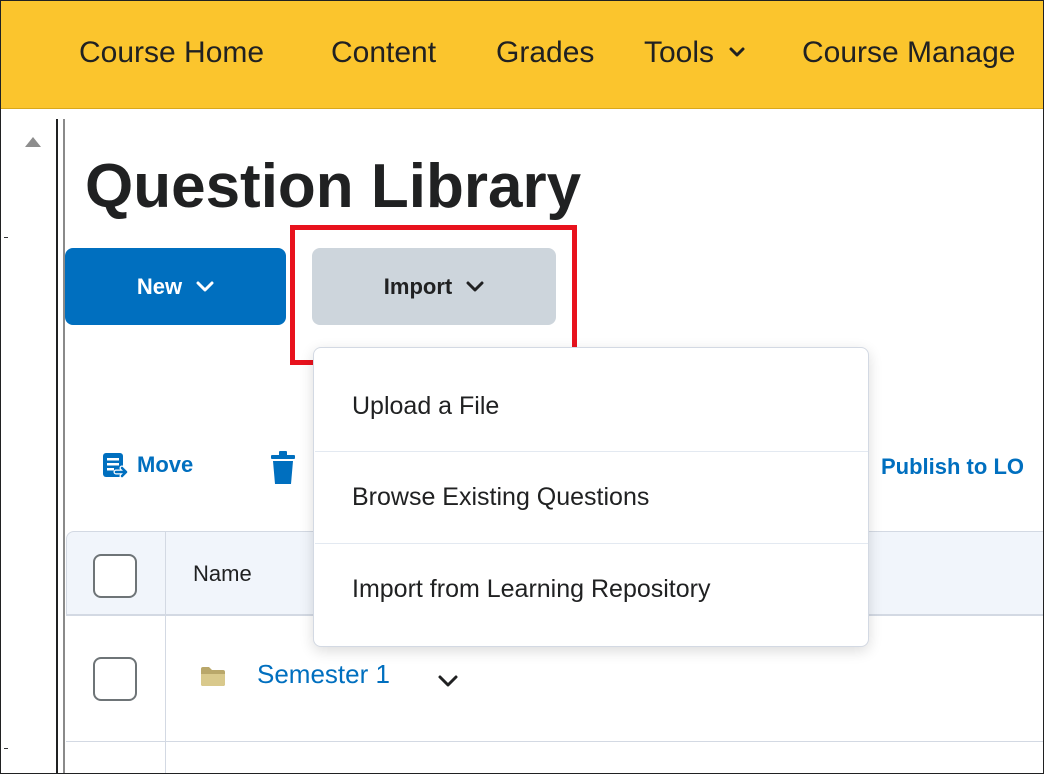 This screenshot has height=774, width=1044. Describe the element at coordinates (213, 676) in the screenshot. I see `folder-icon` at that location.